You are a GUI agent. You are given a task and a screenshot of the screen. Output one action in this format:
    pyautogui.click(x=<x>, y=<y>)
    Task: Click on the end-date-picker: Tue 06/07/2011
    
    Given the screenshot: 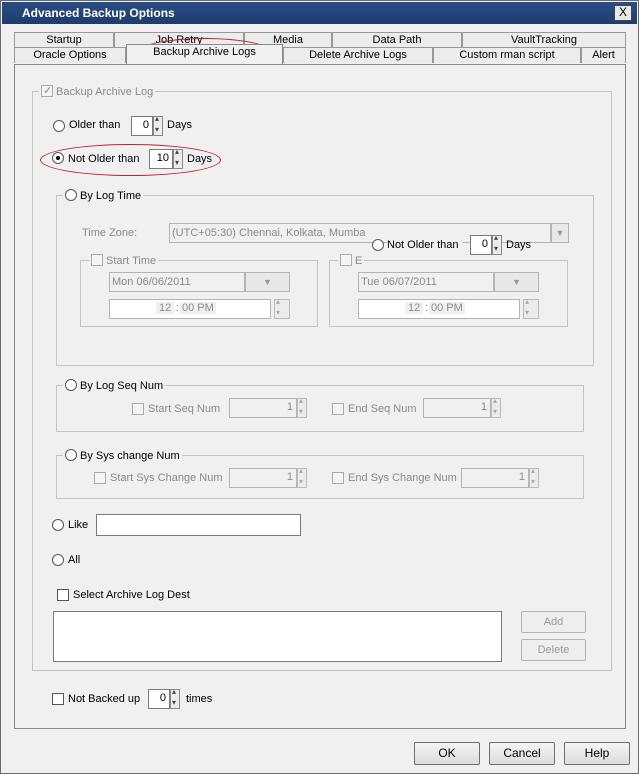 What is the action you would take?
    pyautogui.click(x=426, y=282)
    